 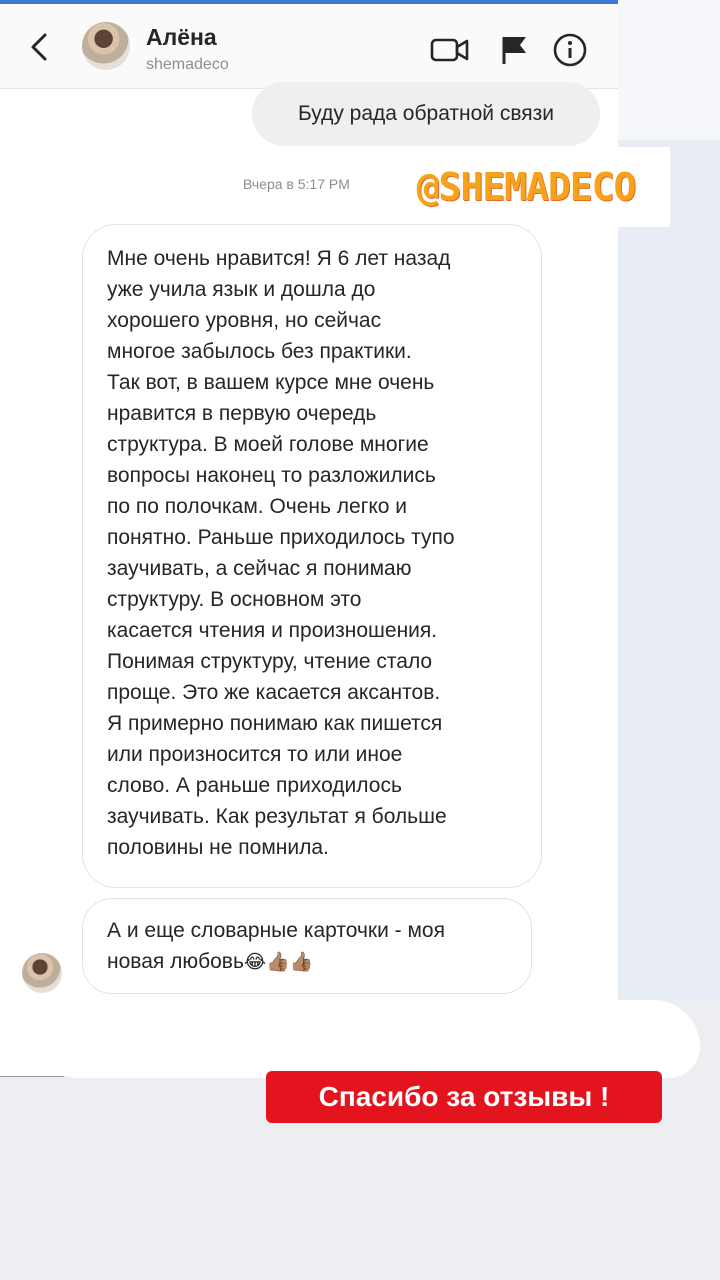 I want to click on info-icon, so click(x=570, y=50).